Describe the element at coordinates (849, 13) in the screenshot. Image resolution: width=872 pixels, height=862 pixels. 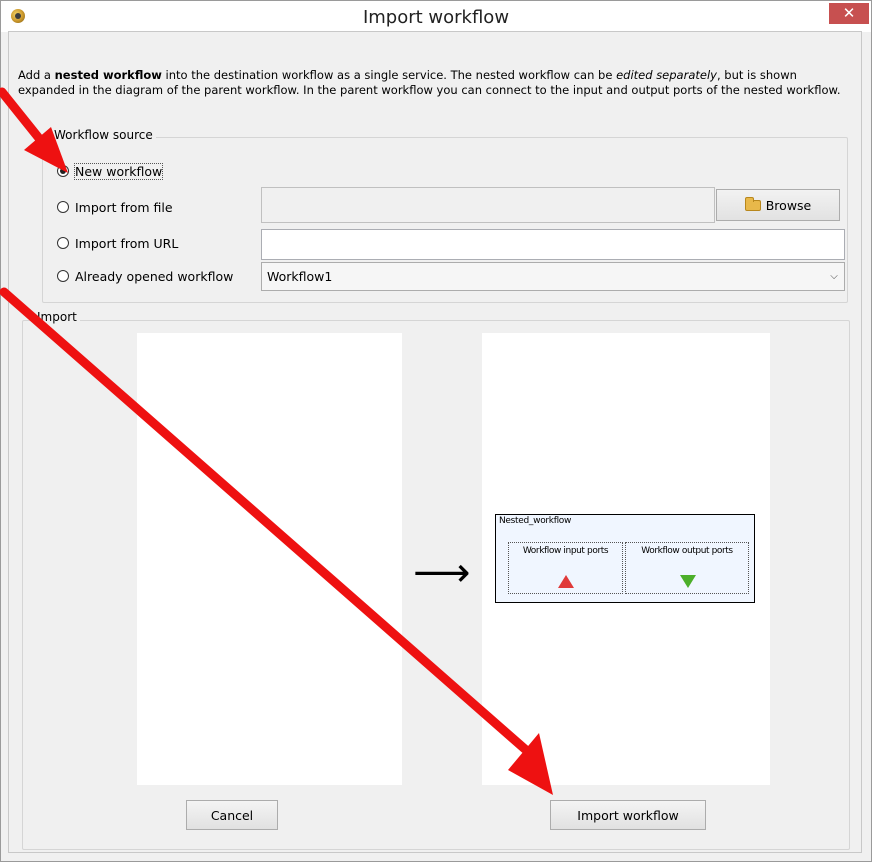
I see `close-button: ✕` at that location.